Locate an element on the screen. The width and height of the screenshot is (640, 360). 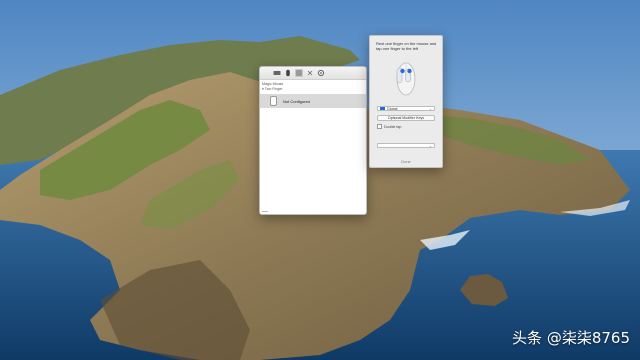
double-tap-label: Double tap is located at coordinates (393, 126).